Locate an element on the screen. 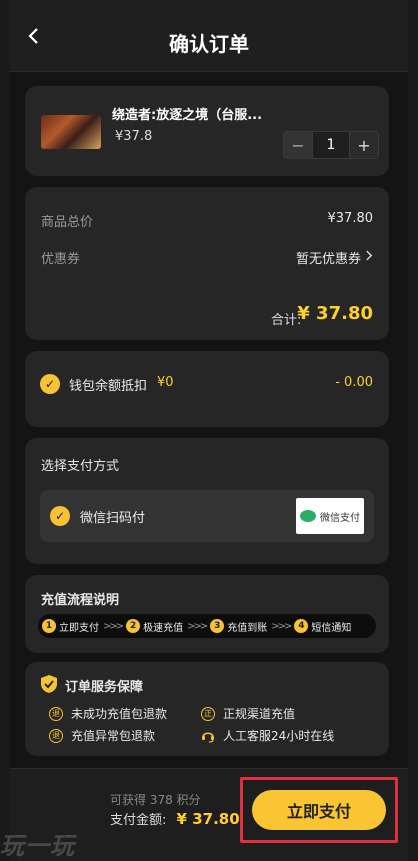 The image size is (418, 861). quantity-value: 1 is located at coordinates (331, 145).